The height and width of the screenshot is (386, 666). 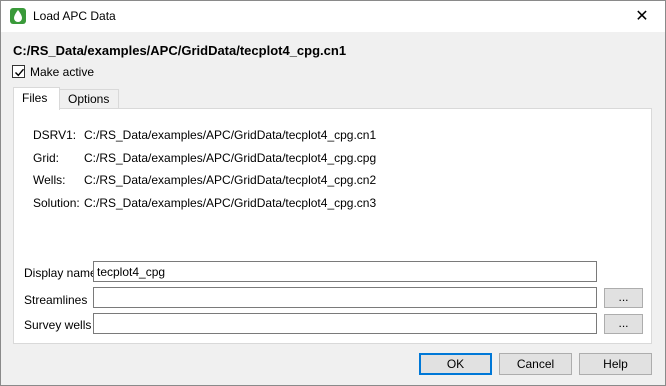 I want to click on streamlines-input, so click(x=345, y=297).